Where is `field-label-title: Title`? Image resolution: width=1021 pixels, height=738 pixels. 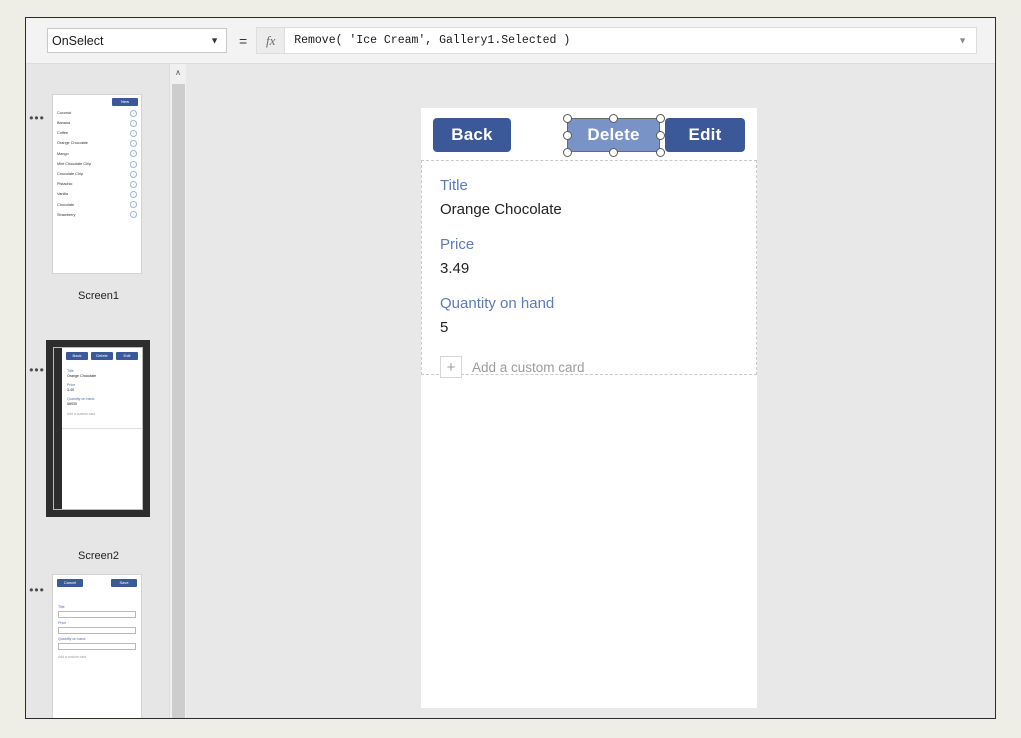 field-label-title: Title is located at coordinates (454, 185).